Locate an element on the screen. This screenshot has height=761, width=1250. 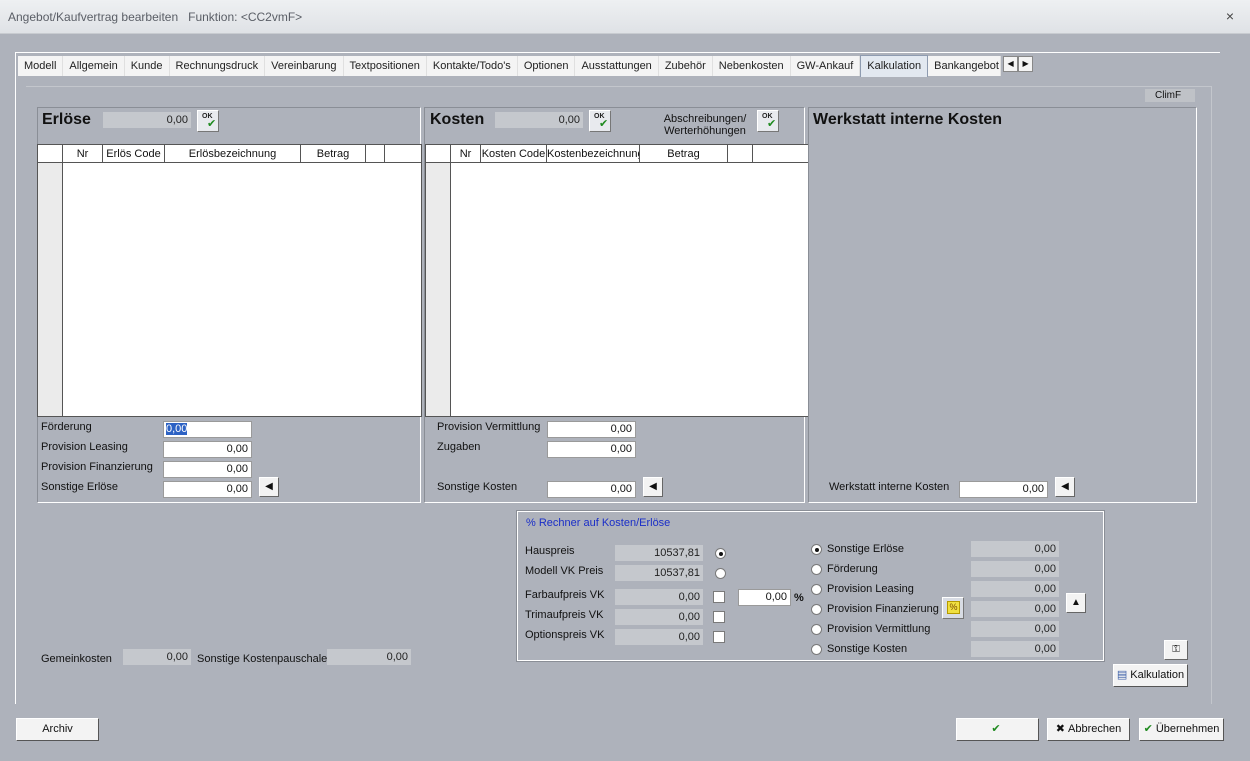
tab-4: Vereinbarung is located at coordinates (304, 66).